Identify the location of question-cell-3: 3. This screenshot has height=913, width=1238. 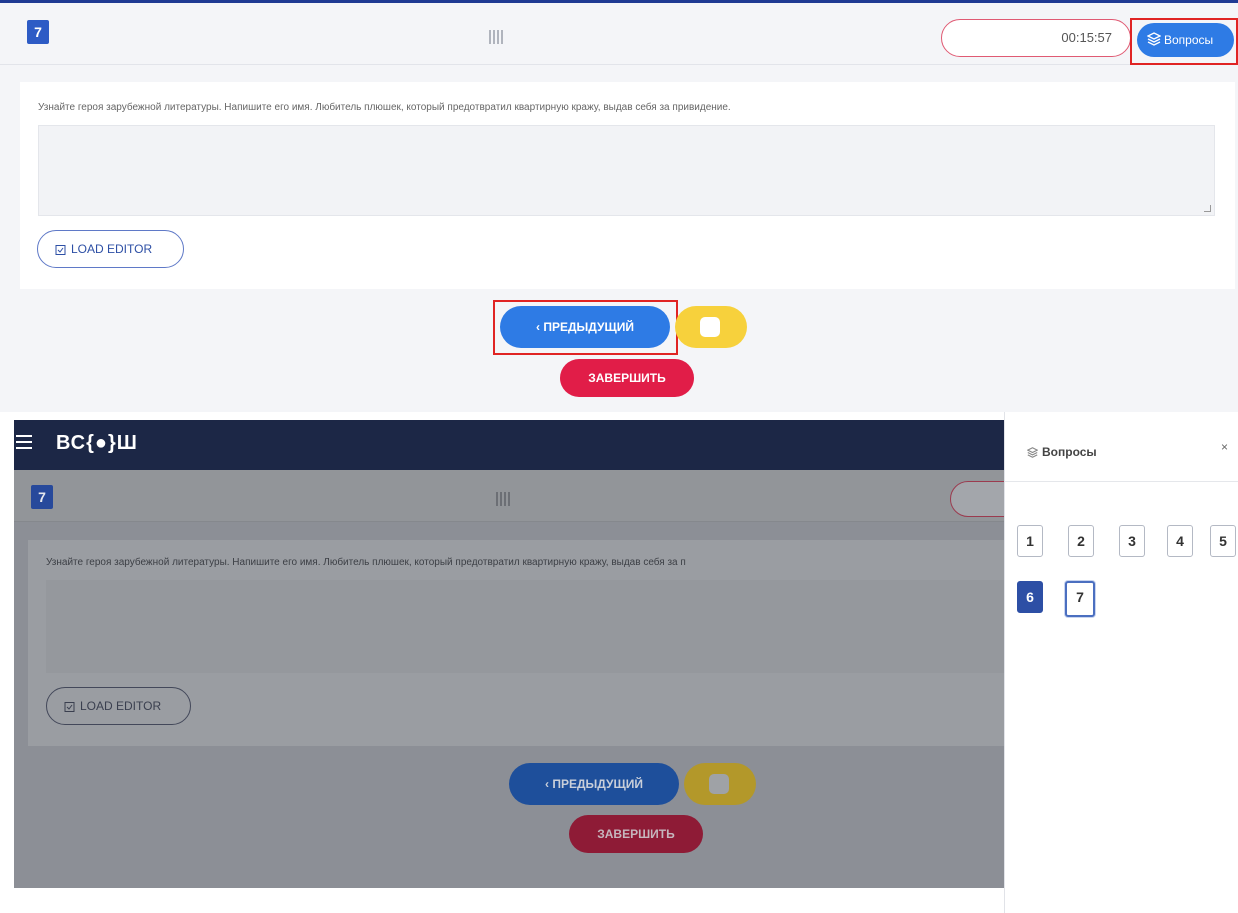
(1132, 541).